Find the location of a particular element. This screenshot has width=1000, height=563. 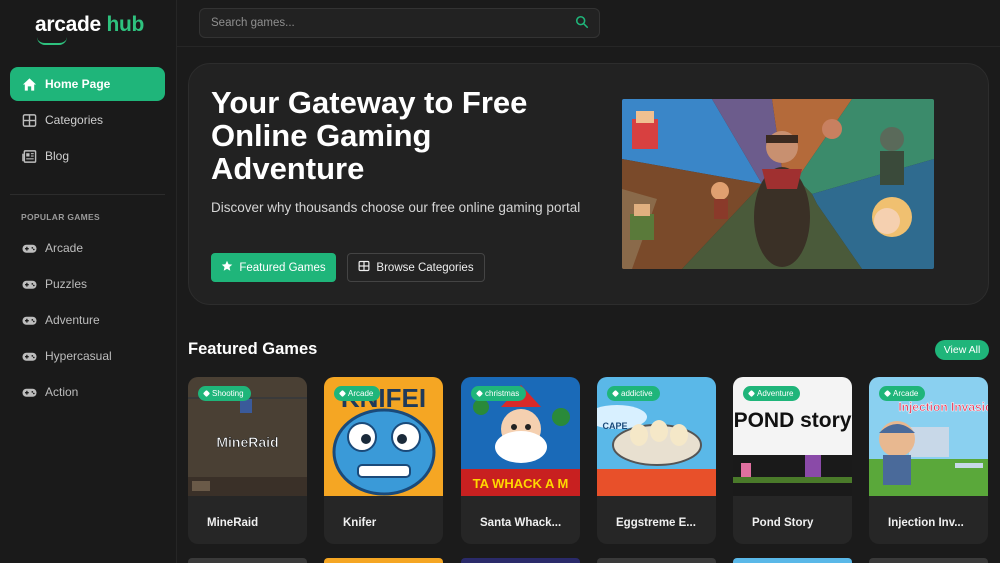

game-title: Knifer is located at coordinates (360, 523).